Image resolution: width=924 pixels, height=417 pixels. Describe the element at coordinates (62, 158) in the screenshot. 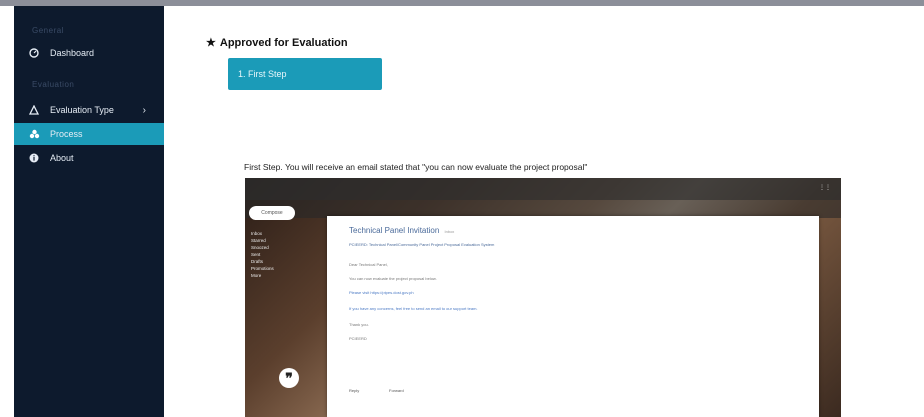

I see `sidebar-item-label: About` at that location.